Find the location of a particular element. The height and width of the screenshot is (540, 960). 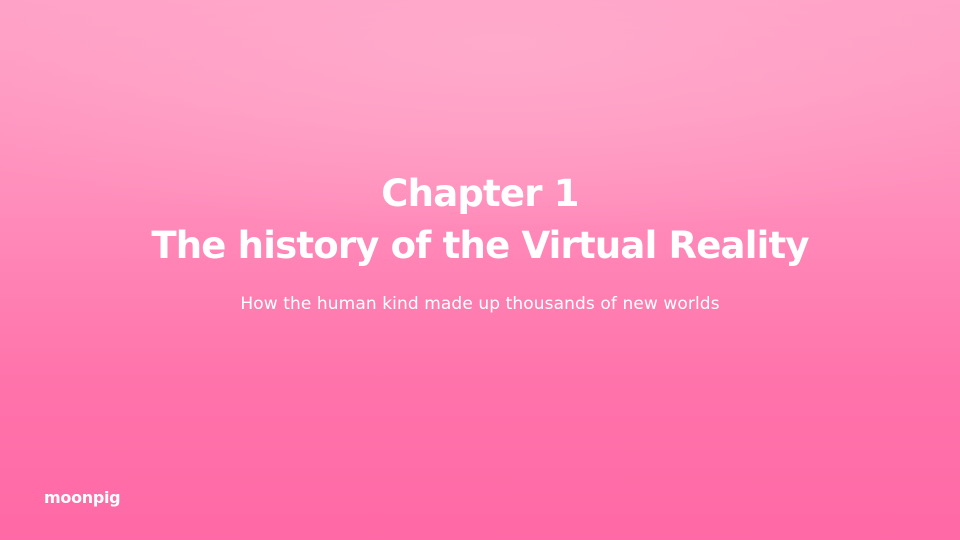

chapter-heading: Chapter 1 is located at coordinates (480, 193).